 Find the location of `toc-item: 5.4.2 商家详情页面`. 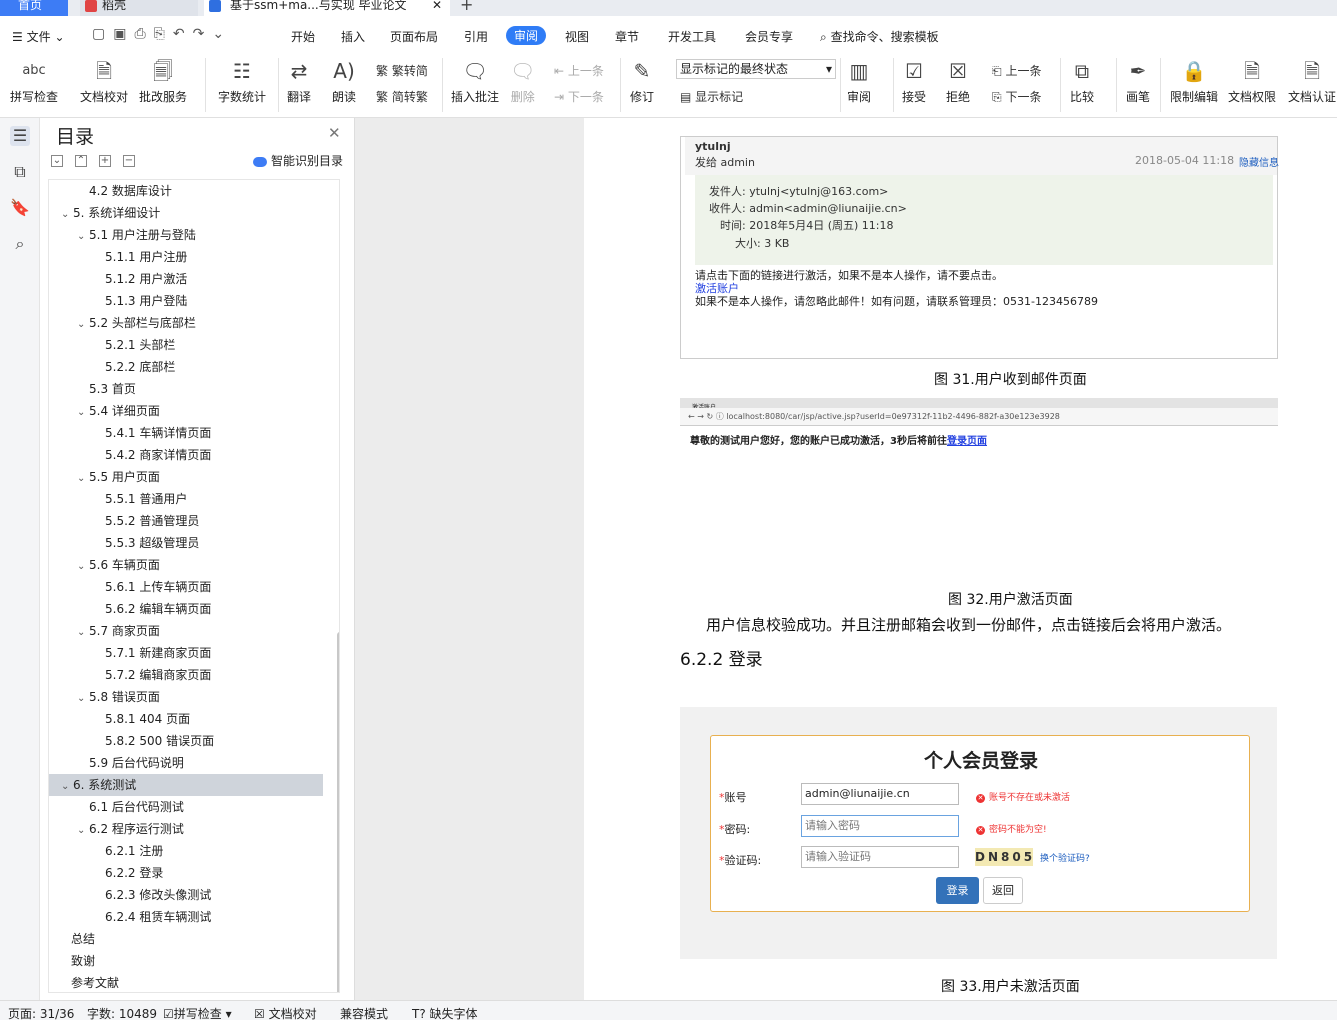

toc-item: 5.4.2 商家详情页面 is located at coordinates (186, 455).